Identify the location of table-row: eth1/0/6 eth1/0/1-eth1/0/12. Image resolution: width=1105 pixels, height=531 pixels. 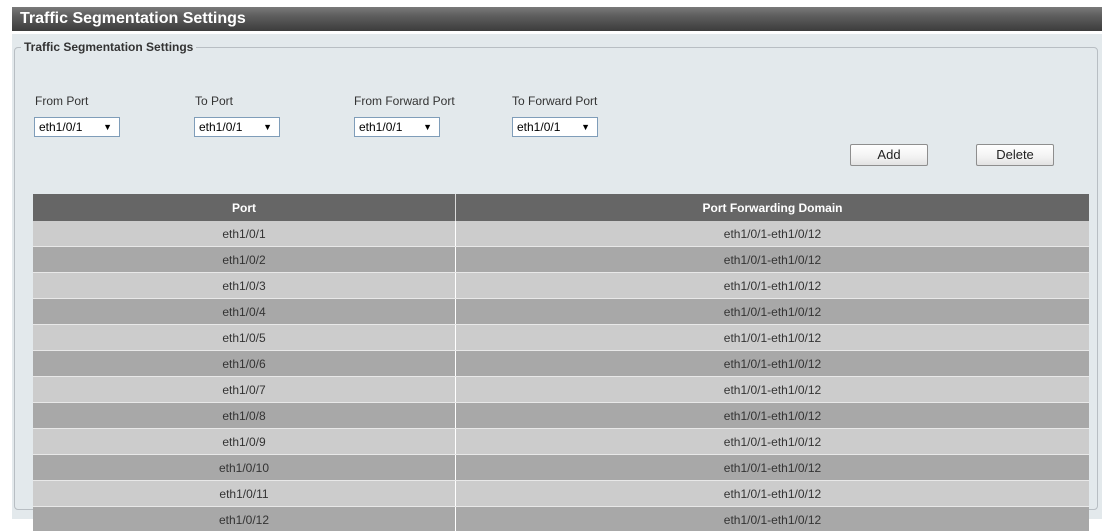
(561, 363).